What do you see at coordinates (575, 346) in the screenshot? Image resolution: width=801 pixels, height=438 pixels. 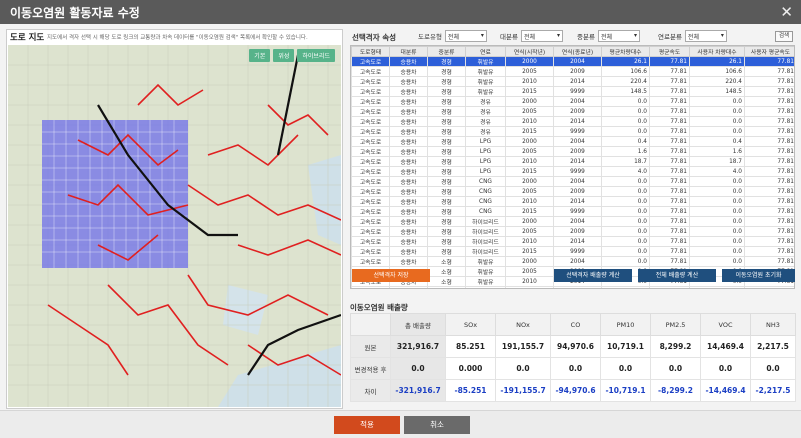 I see `emissions-value: 94,970.6` at bounding box center [575, 346].